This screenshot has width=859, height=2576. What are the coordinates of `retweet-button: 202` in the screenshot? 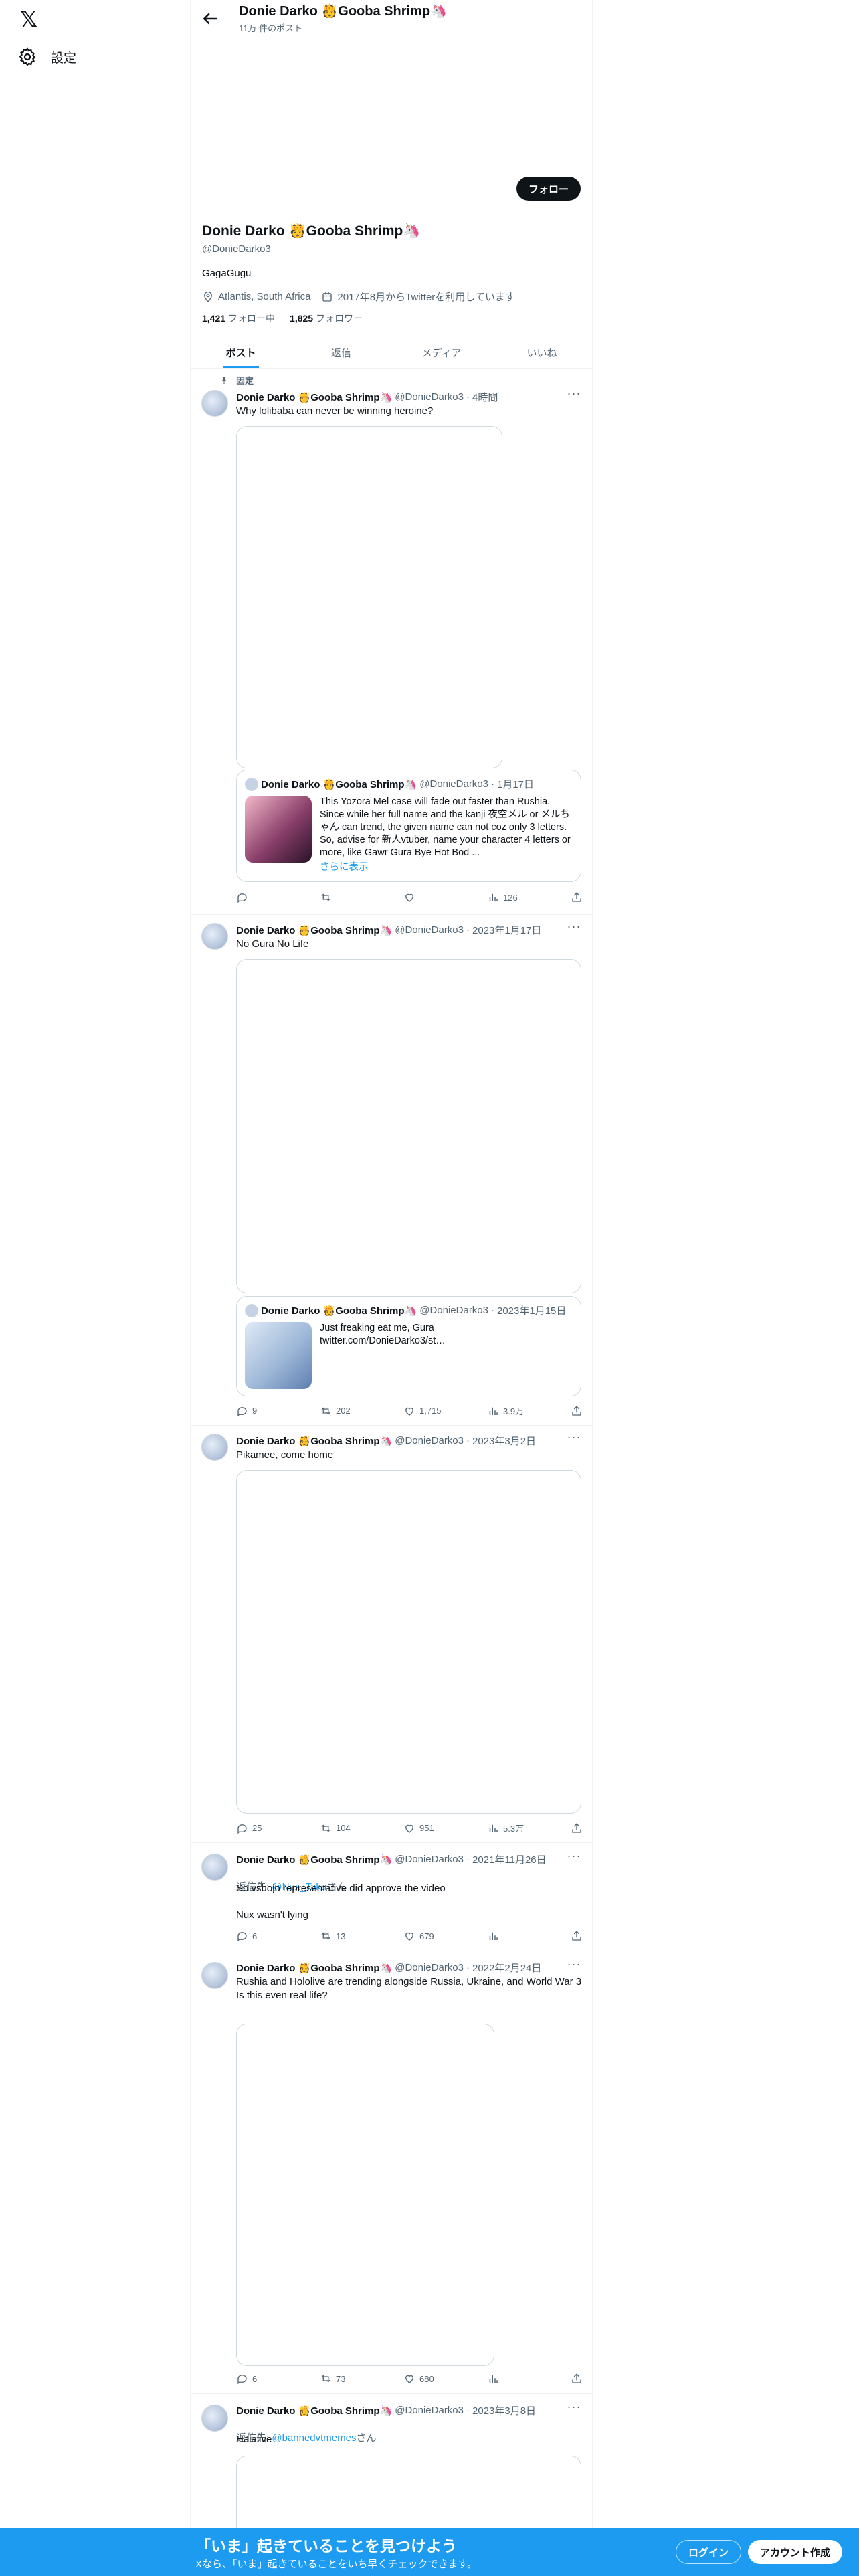 It's located at (340, 1410).